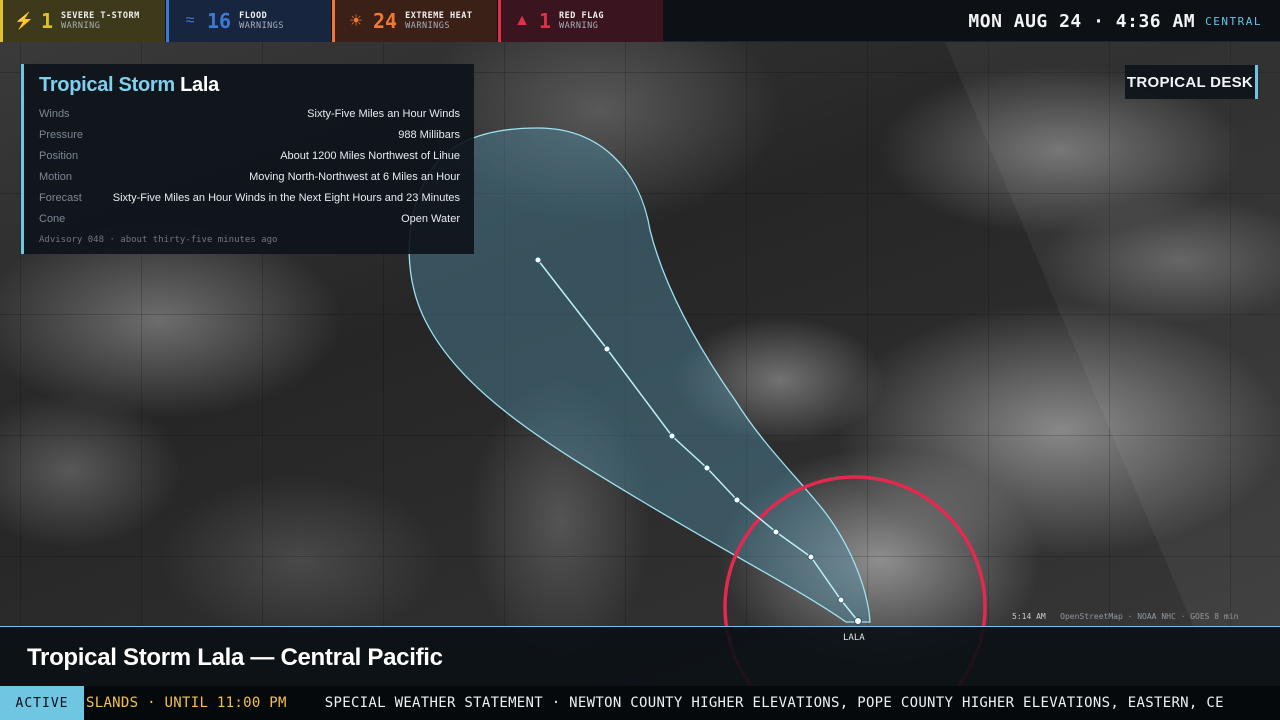 Image resolution: width=1280 pixels, height=720 pixels. Describe the element at coordinates (429, 134) in the screenshot. I see `info-value: 988 Millibars` at that location.